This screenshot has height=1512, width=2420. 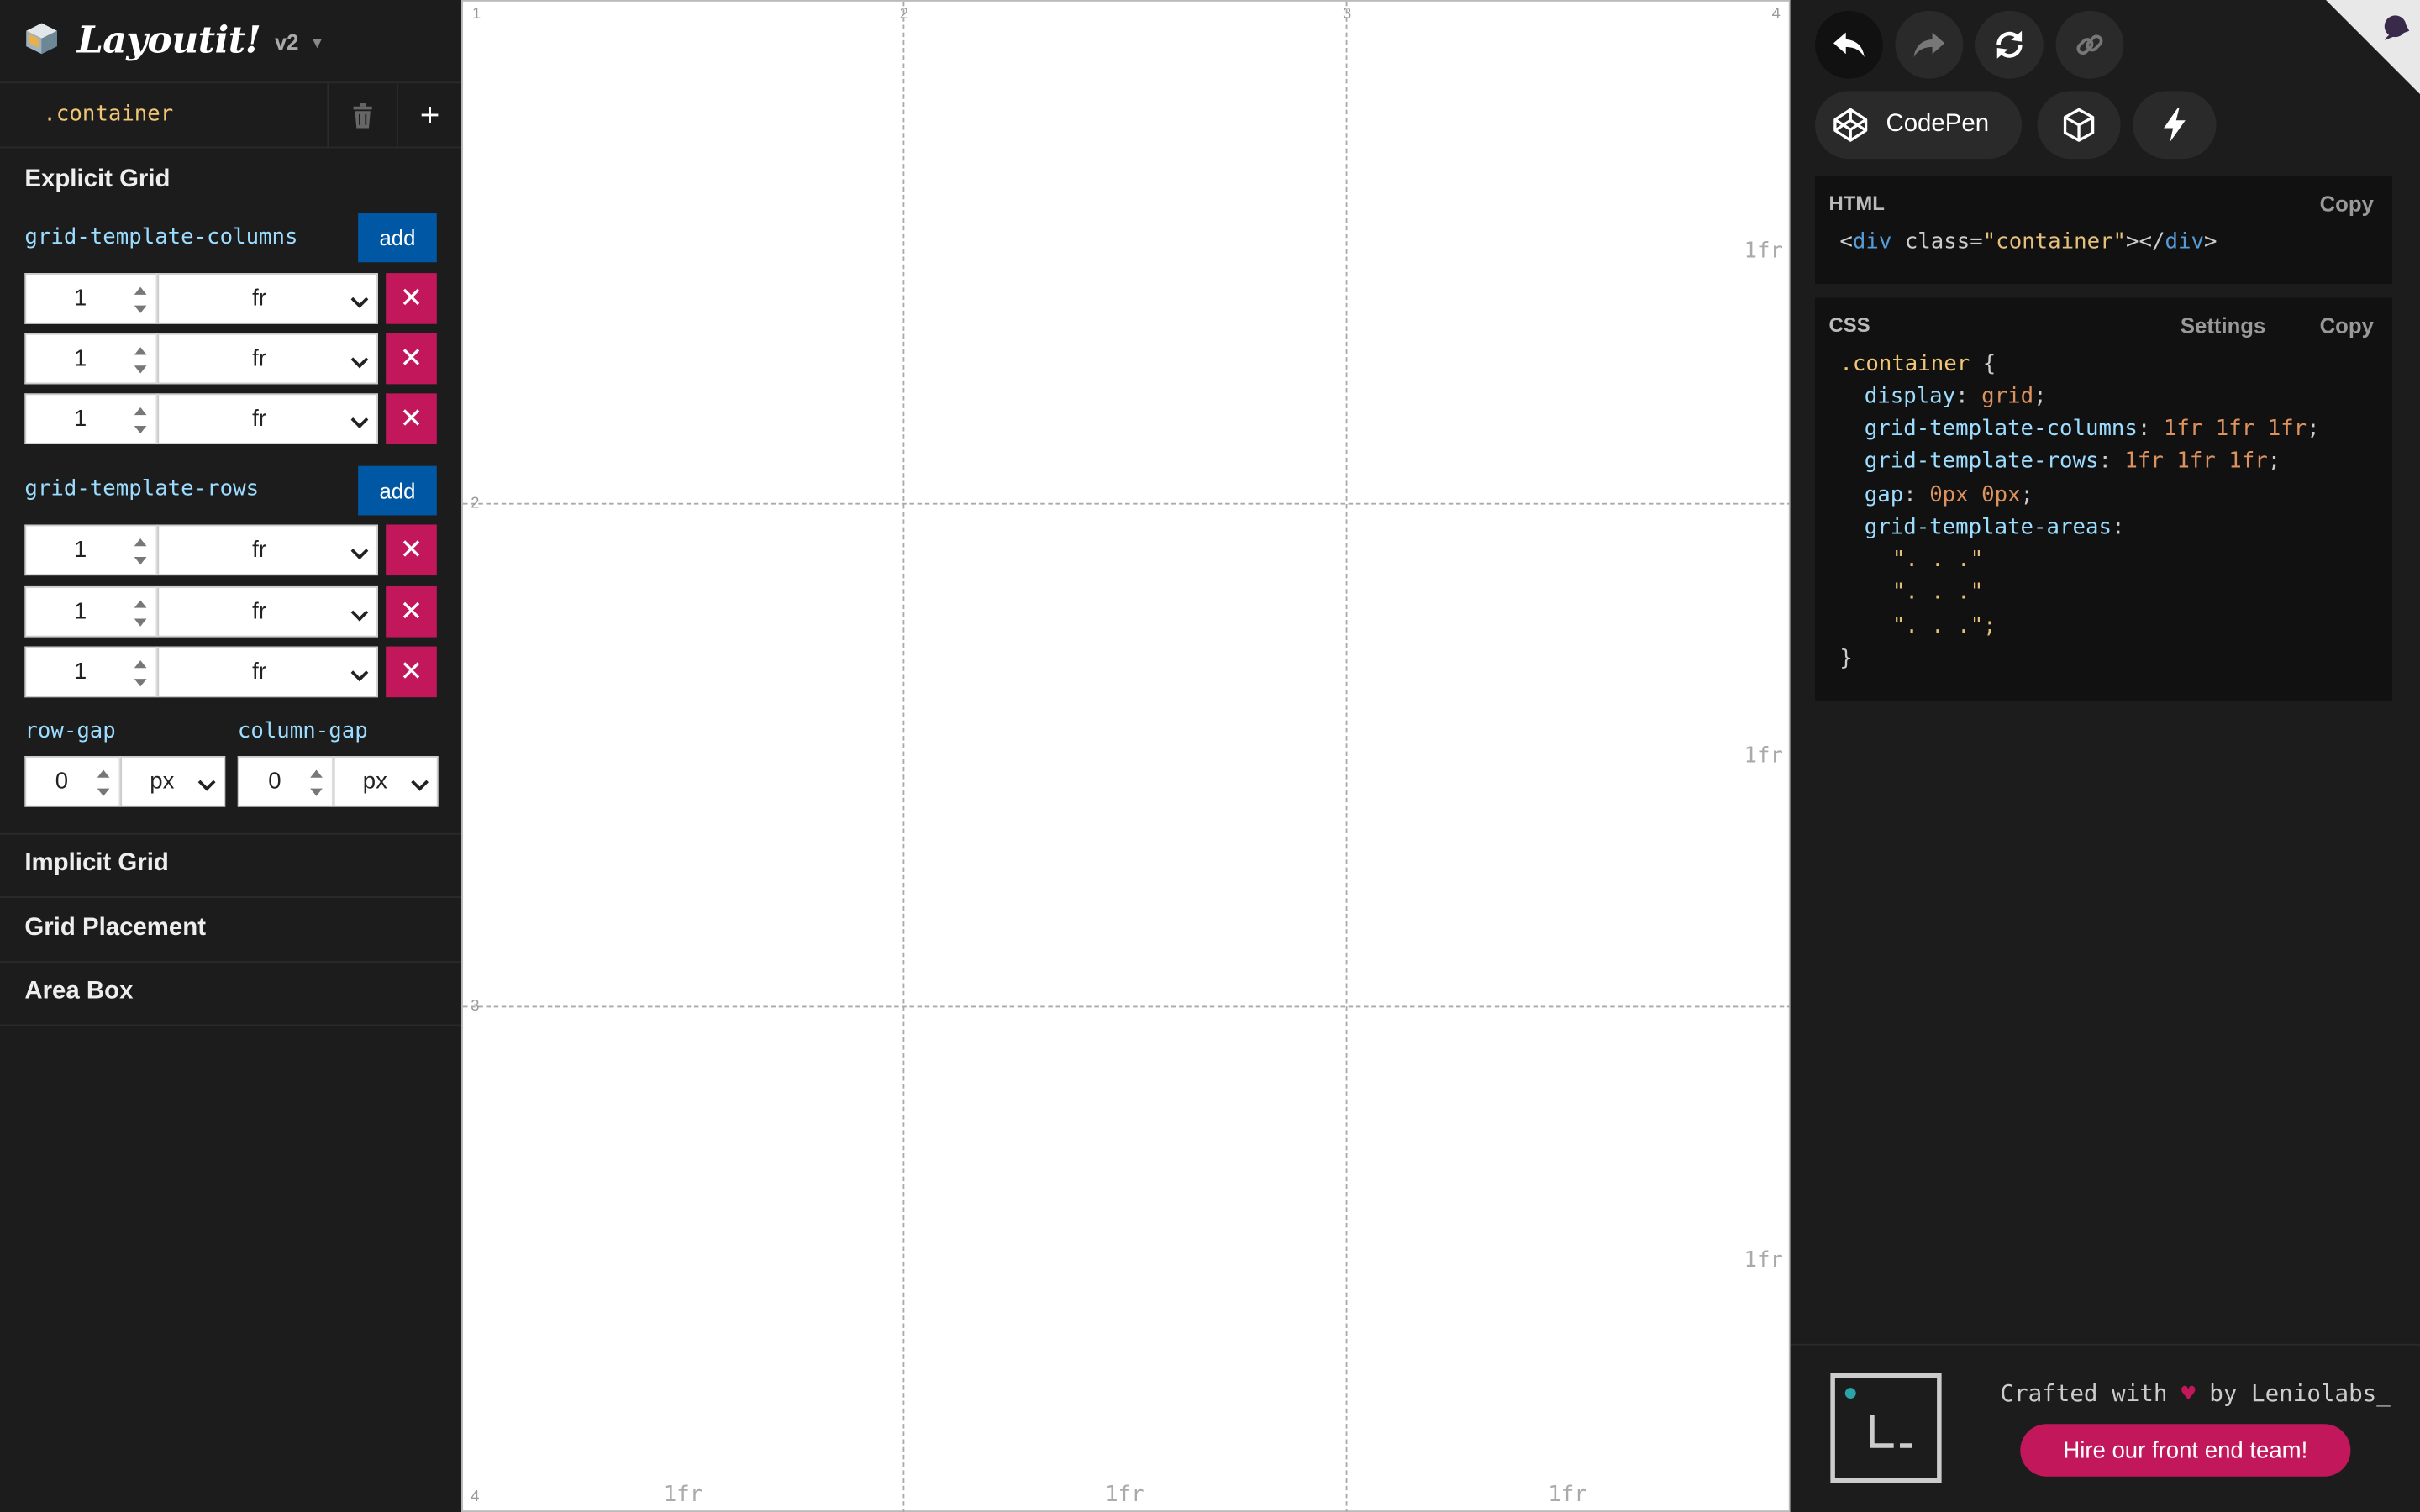 I want to click on redo-button, so click(x=1929, y=44).